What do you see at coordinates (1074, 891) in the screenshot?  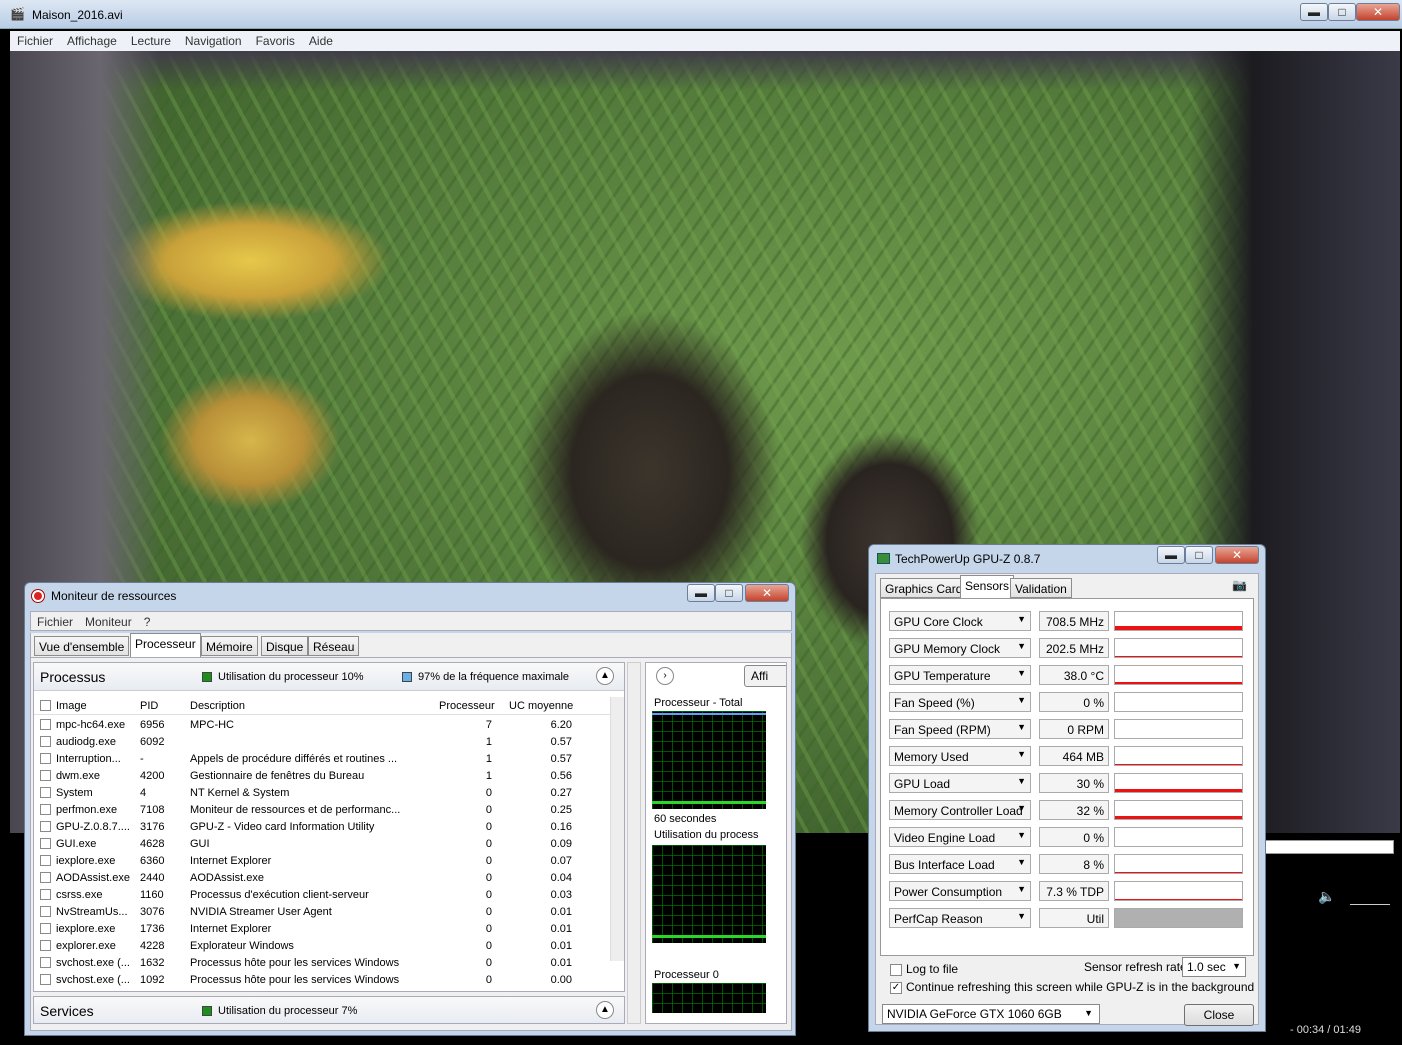 I see `sensor-value: 7.3 % TDP` at bounding box center [1074, 891].